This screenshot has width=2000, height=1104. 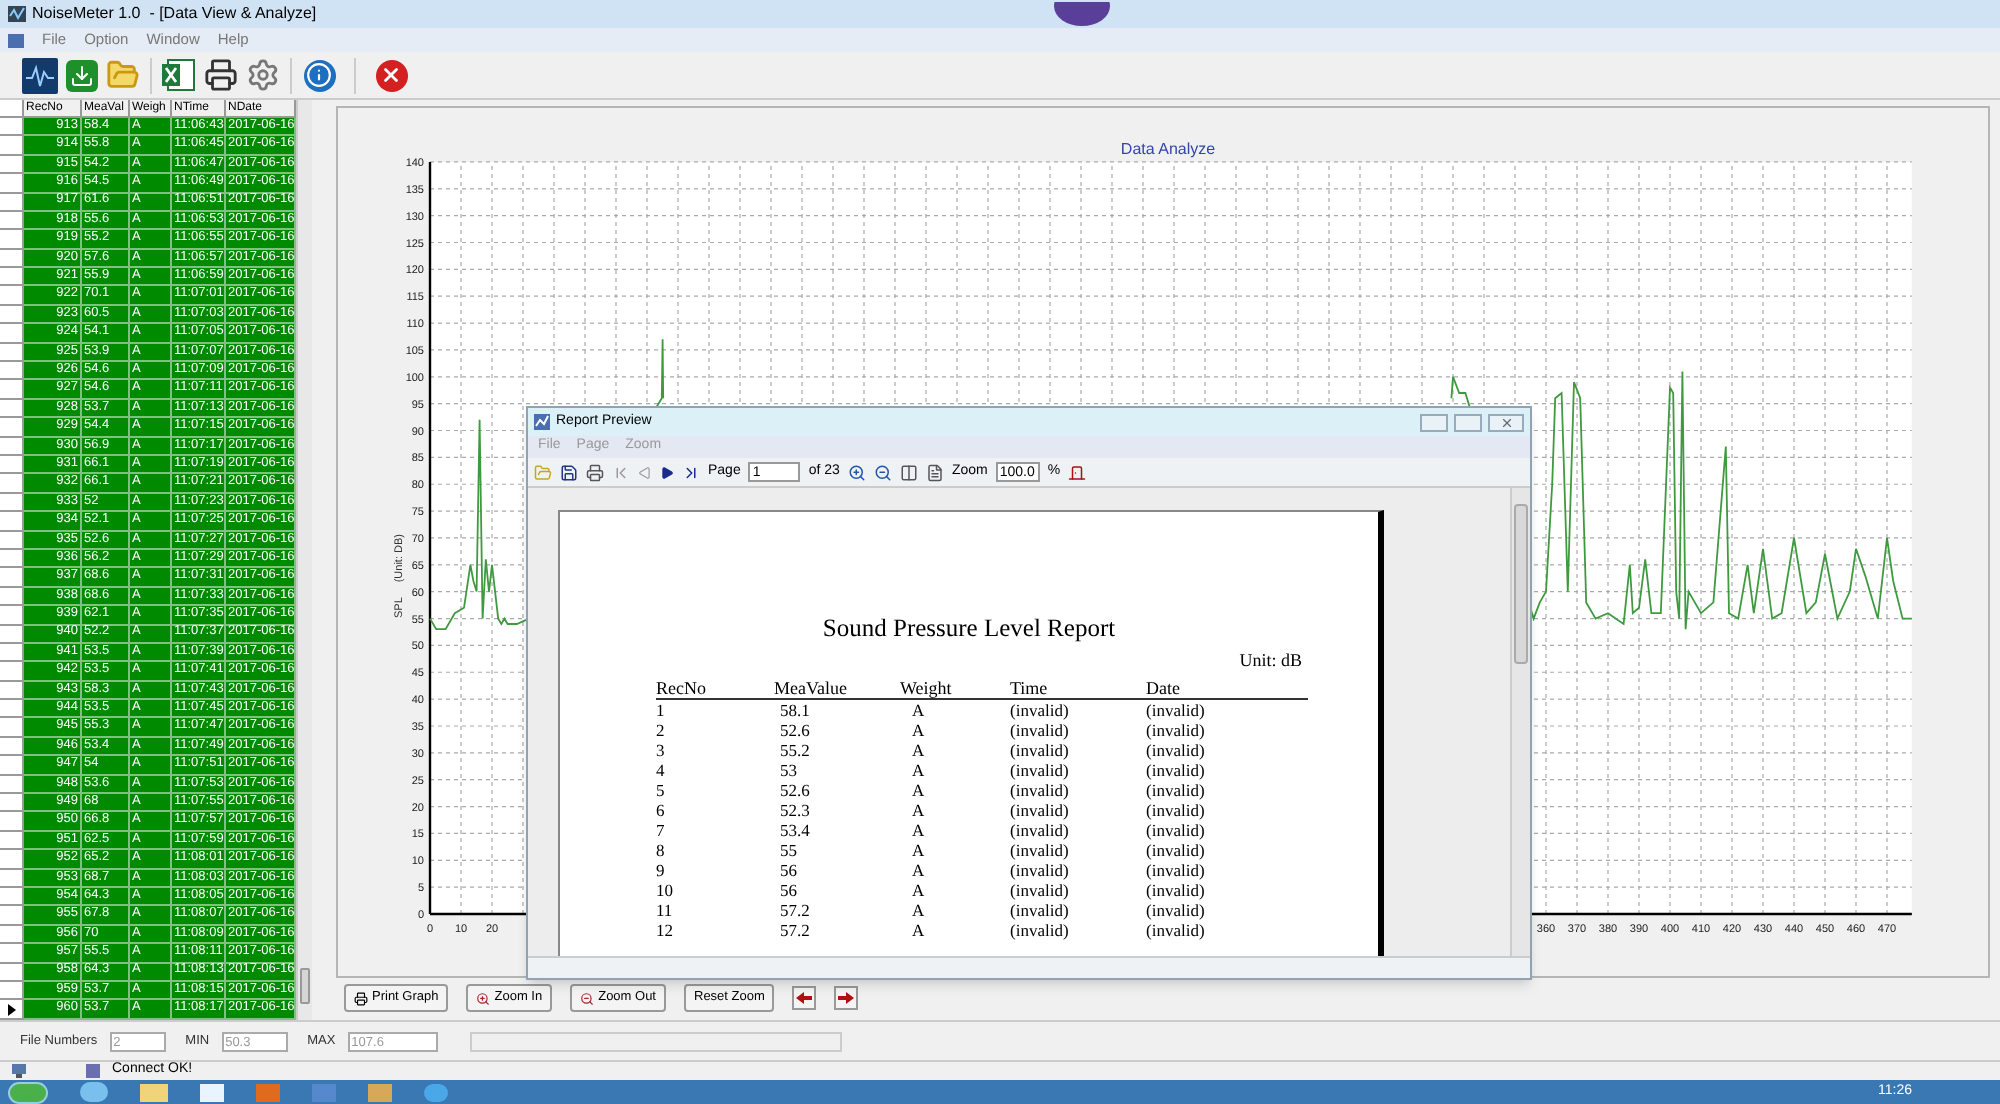 I want to click on table-cell-text: 1, so click(x=661, y=710).